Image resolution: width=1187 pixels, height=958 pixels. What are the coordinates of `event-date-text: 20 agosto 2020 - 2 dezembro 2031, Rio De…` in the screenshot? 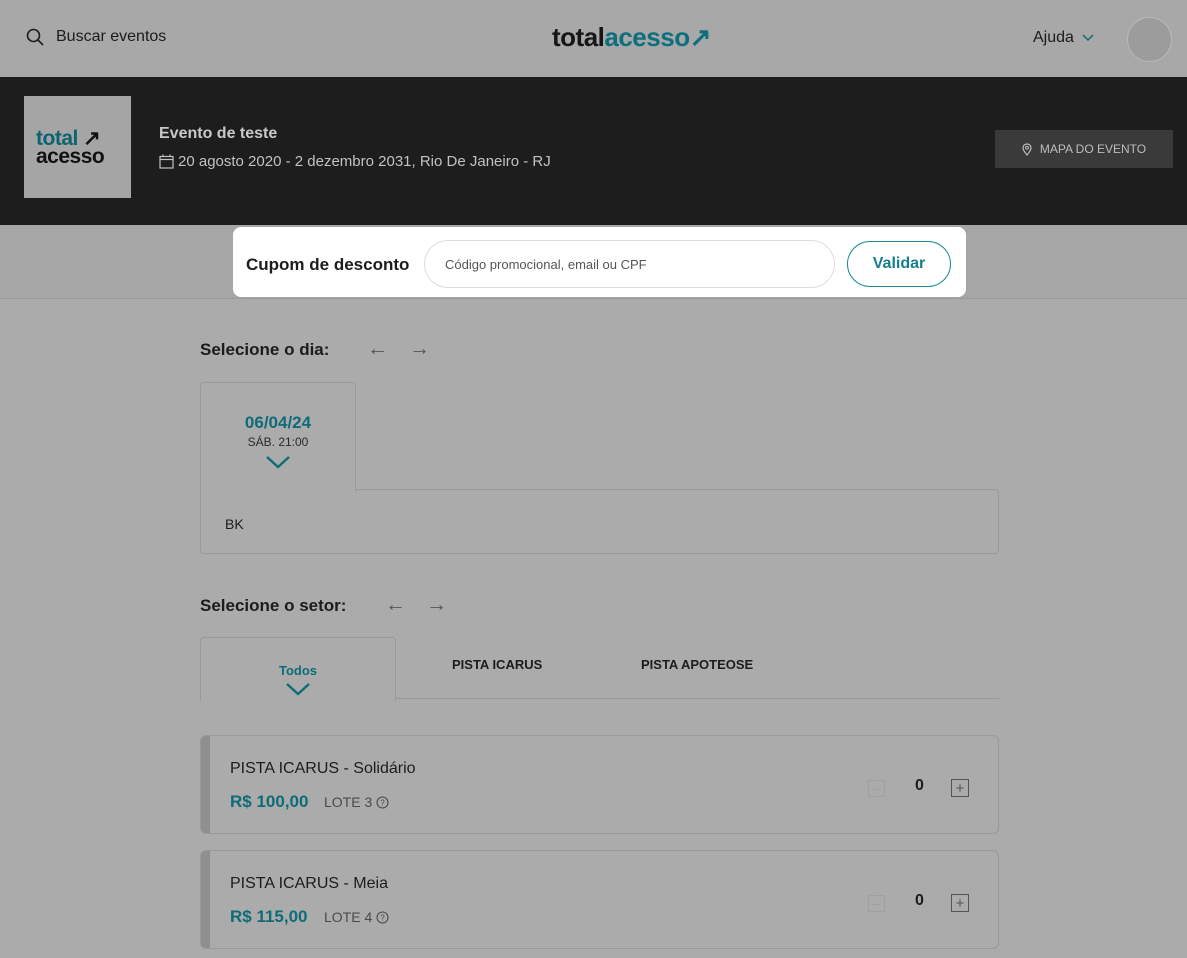 It's located at (364, 161).